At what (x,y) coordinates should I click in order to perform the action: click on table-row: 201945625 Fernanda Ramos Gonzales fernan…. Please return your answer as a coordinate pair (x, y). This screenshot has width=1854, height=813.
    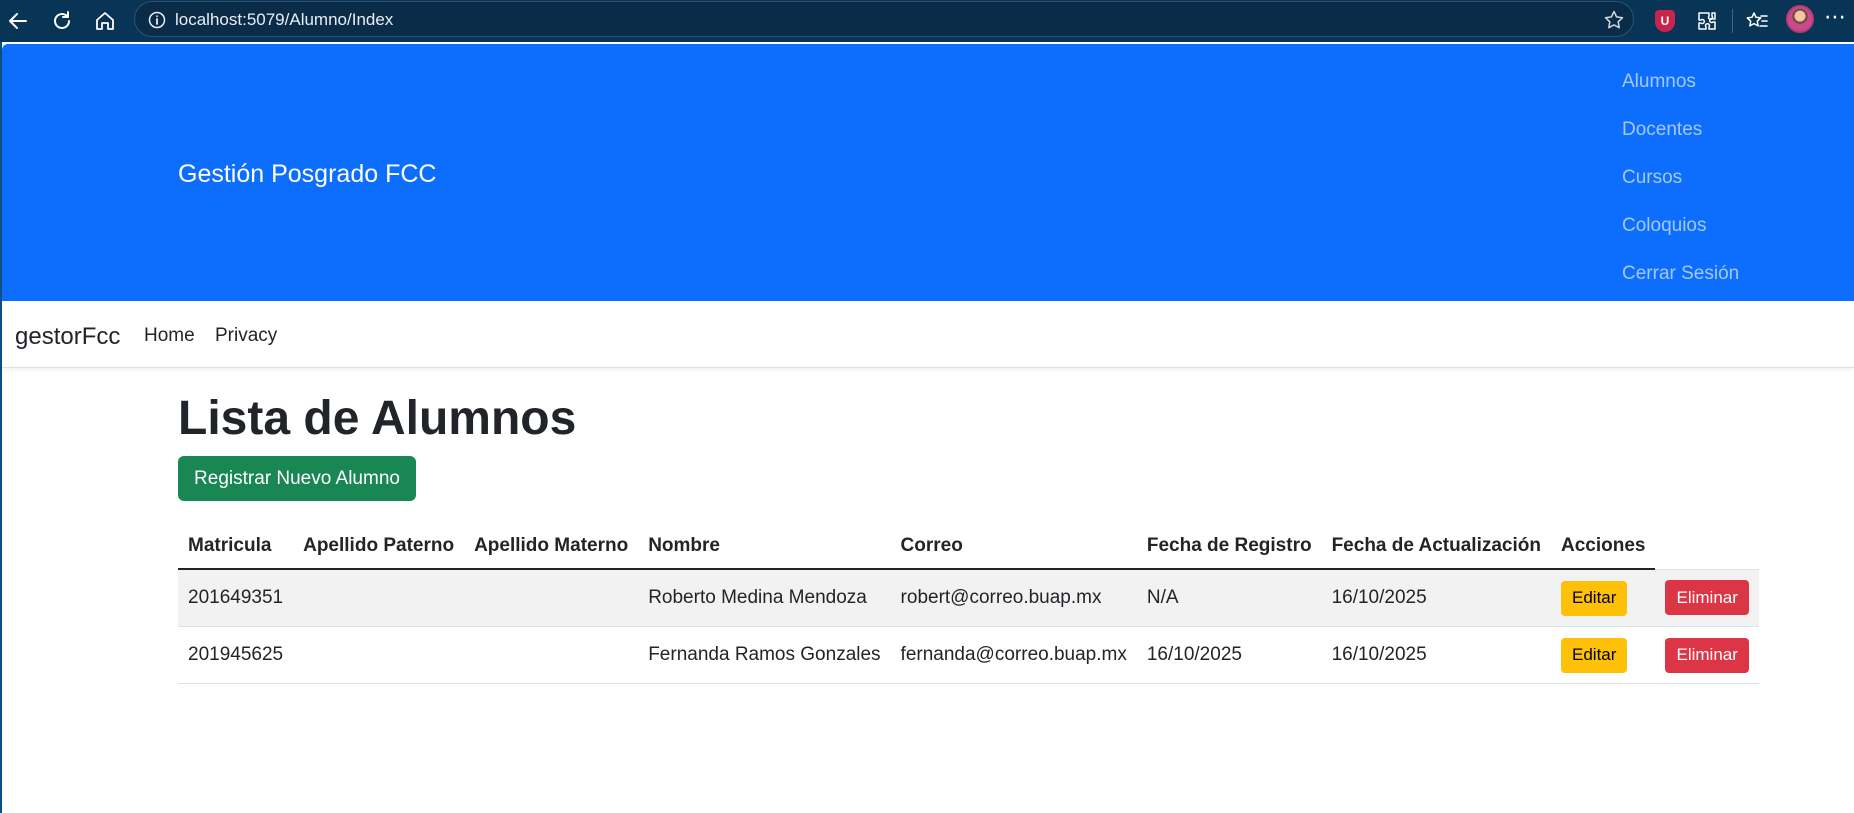
    Looking at the image, I should click on (968, 655).